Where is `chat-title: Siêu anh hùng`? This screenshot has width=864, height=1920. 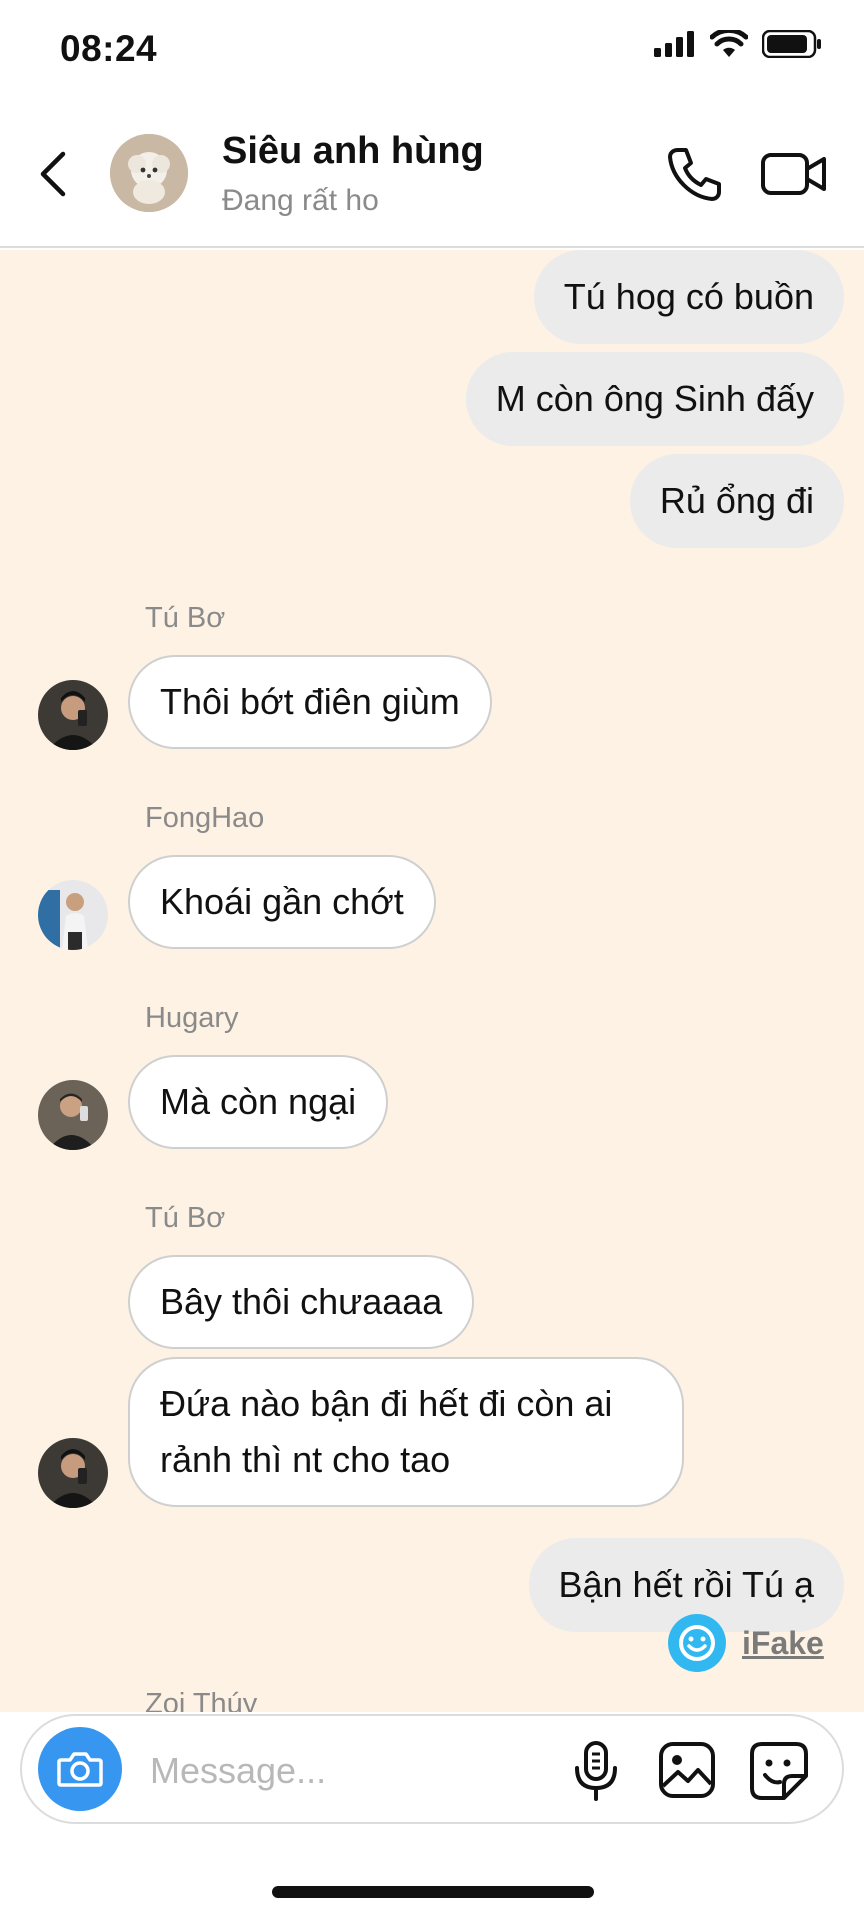
chat-title: Siêu anh hùng is located at coordinates (353, 151).